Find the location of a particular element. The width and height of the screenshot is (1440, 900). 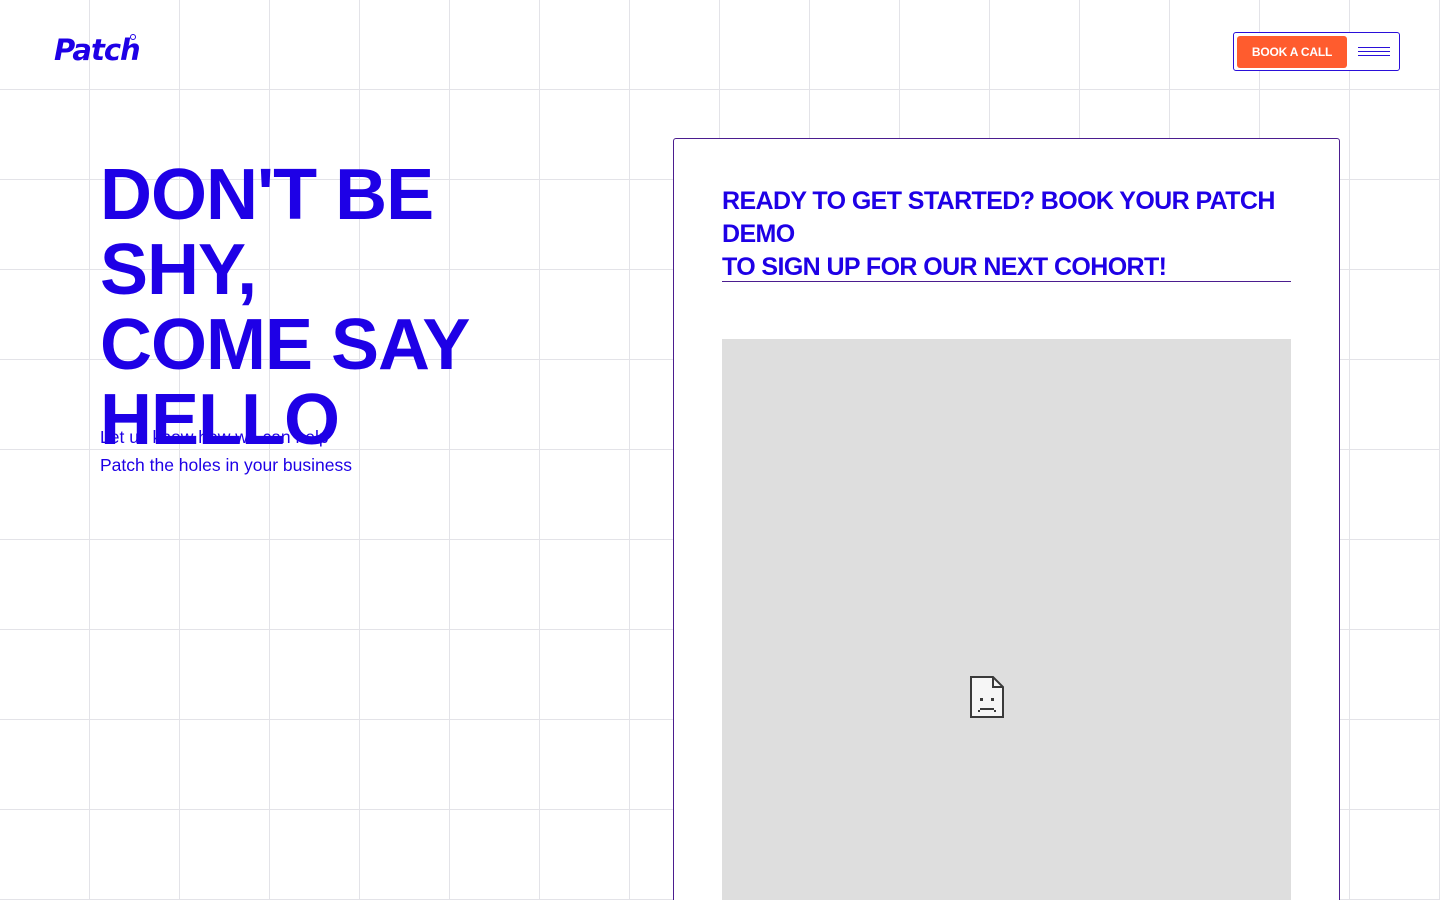

logo-registered-mark is located at coordinates (133, 37).